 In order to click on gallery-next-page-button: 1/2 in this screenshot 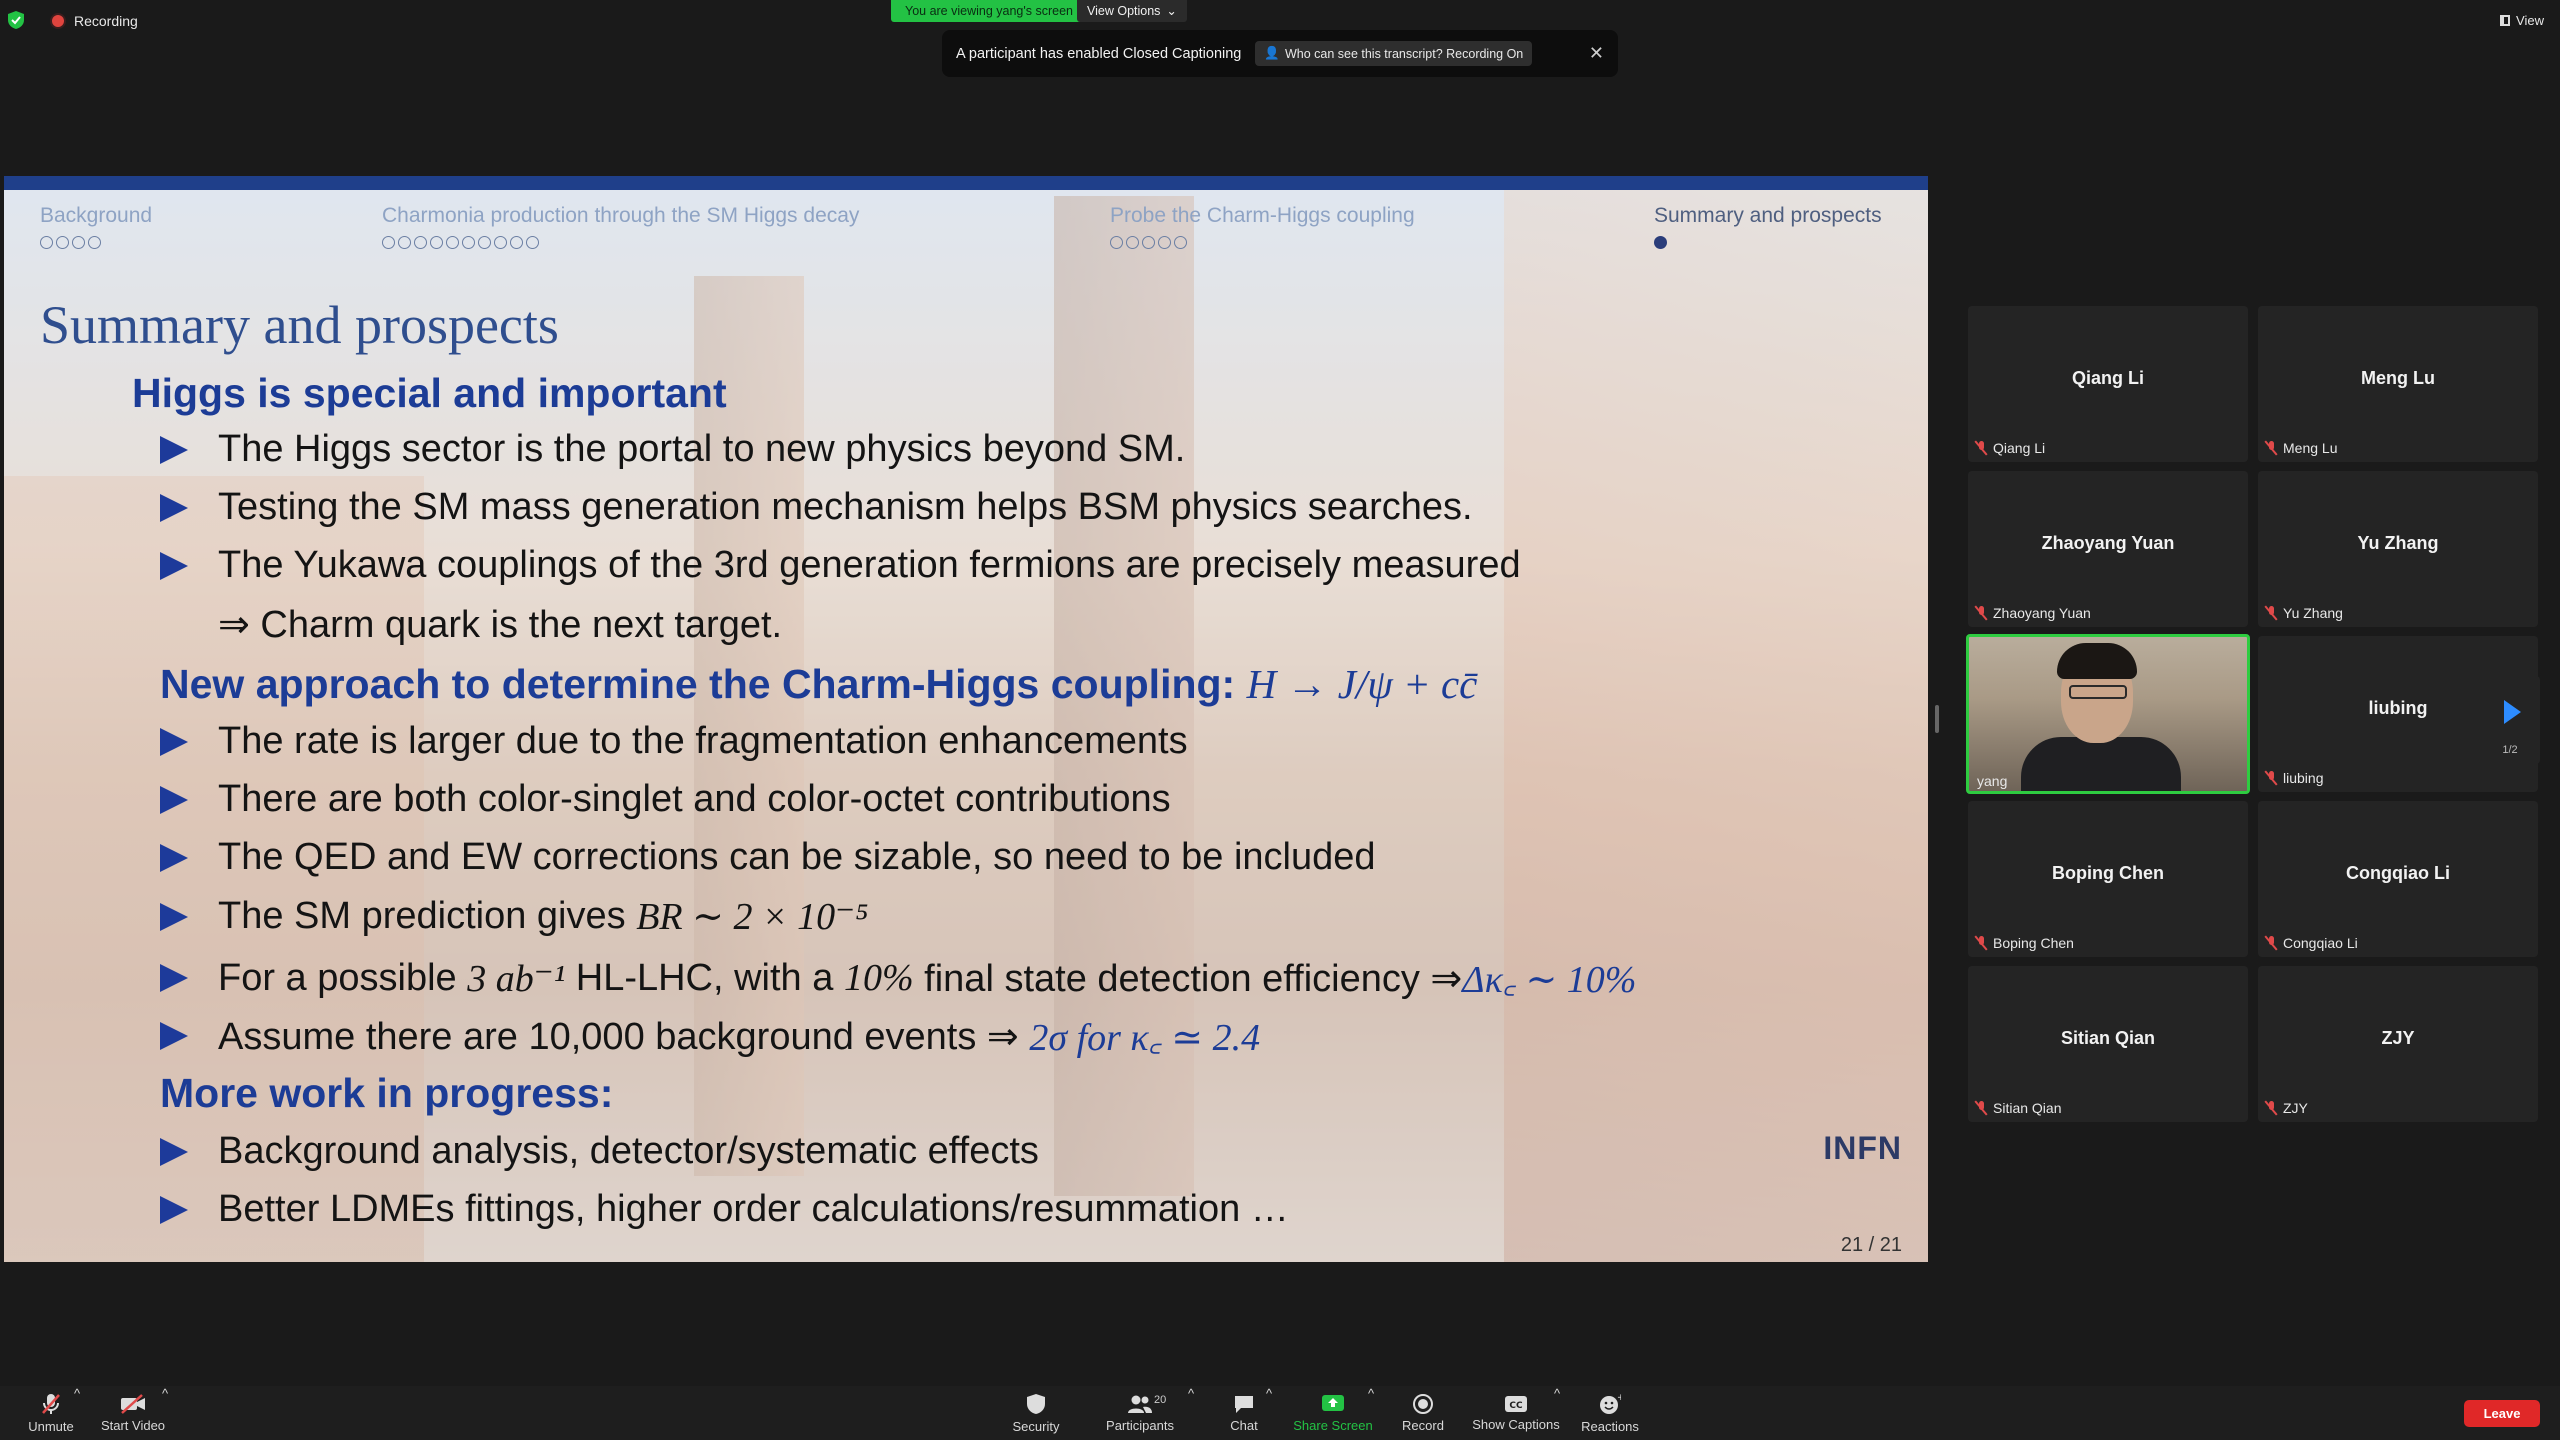, I will do `click(2510, 720)`.